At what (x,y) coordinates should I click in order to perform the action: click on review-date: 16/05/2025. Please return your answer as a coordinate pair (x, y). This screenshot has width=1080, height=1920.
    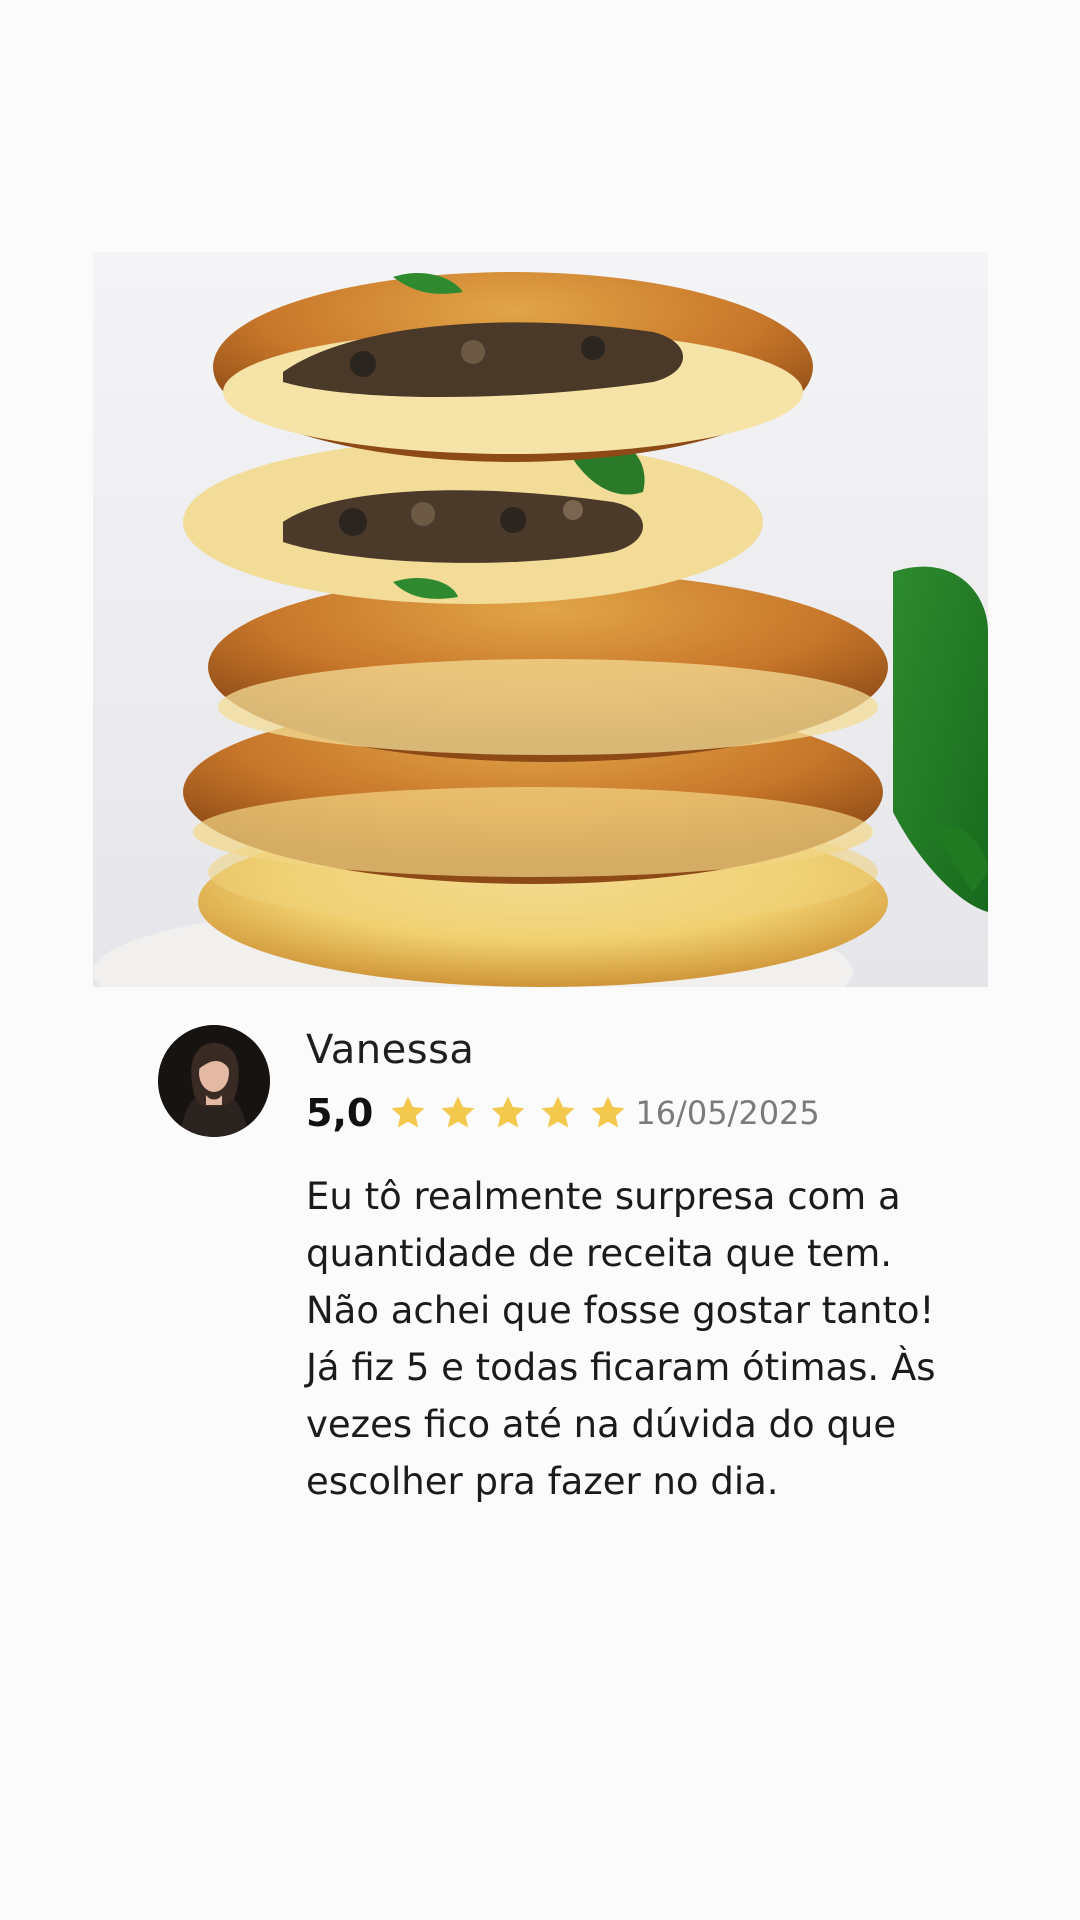
    Looking at the image, I should click on (727, 1113).